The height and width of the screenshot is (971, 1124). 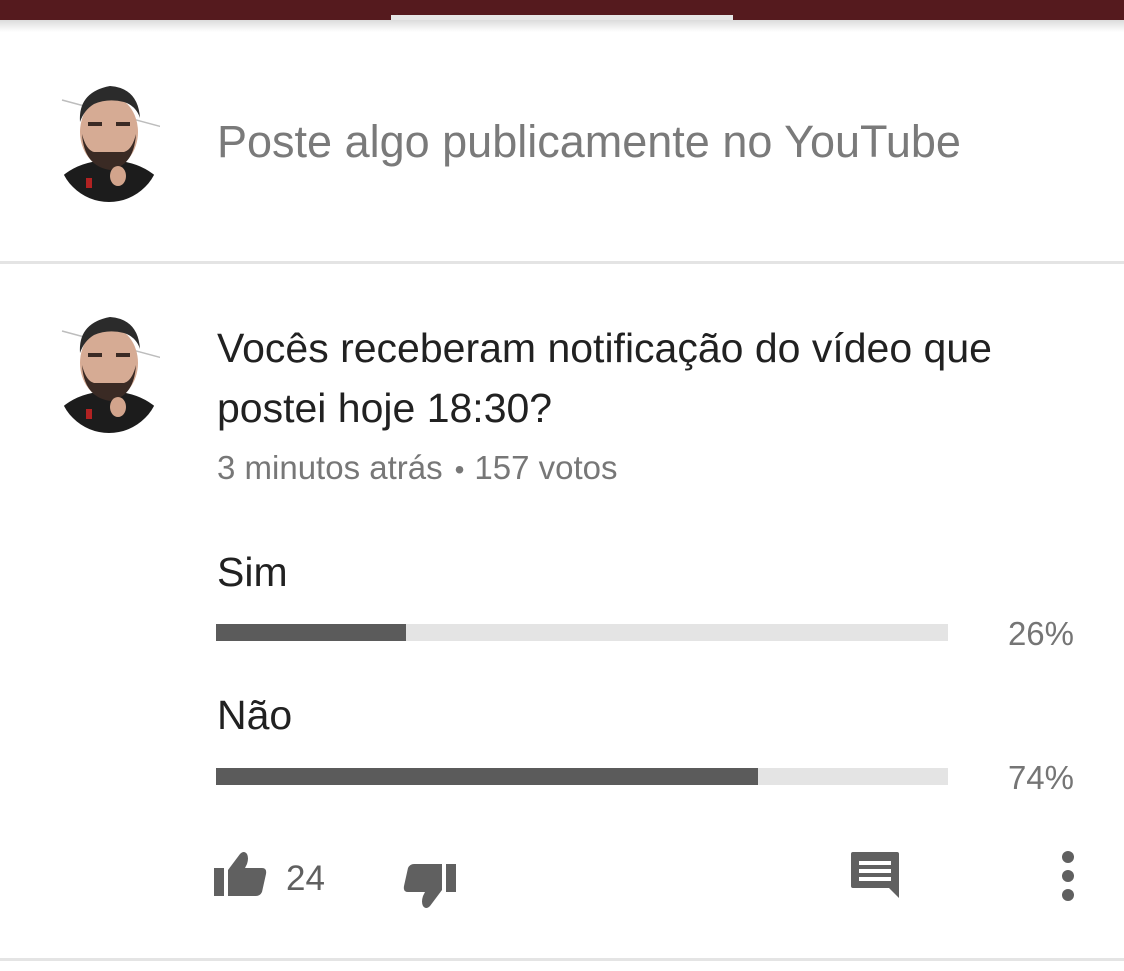 I want to click on compose-post-input: Poste algo publicamente no YouTube, so click(x=589, y=142).